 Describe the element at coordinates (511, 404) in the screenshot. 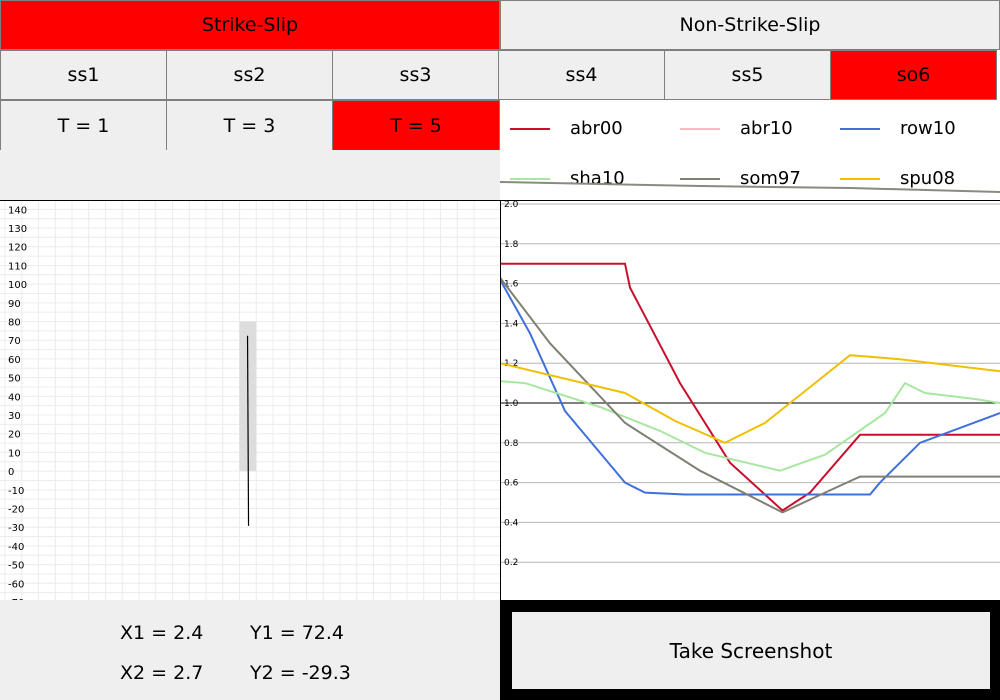

I see `y-tick-label: 1.0` at that location.